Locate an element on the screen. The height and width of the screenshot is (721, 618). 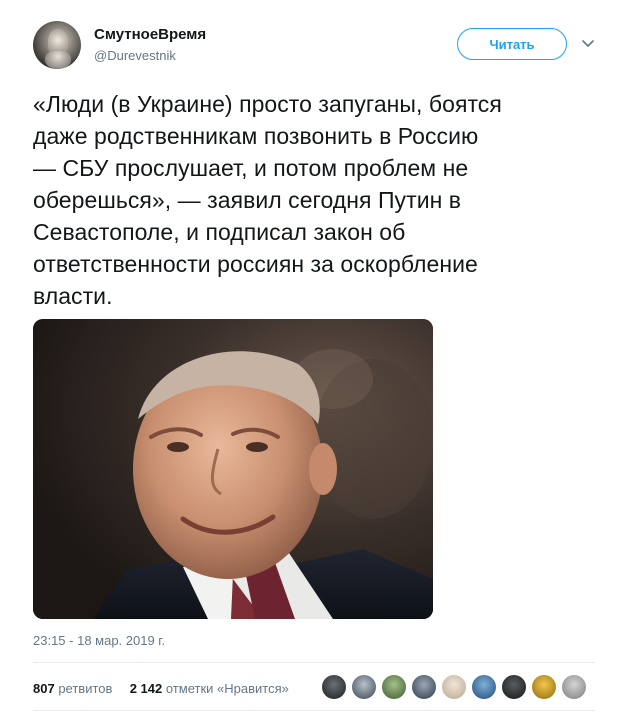
tweet-text-line: оберешься», — заявил сегодня Путин в is located at coordinates (247, 200).